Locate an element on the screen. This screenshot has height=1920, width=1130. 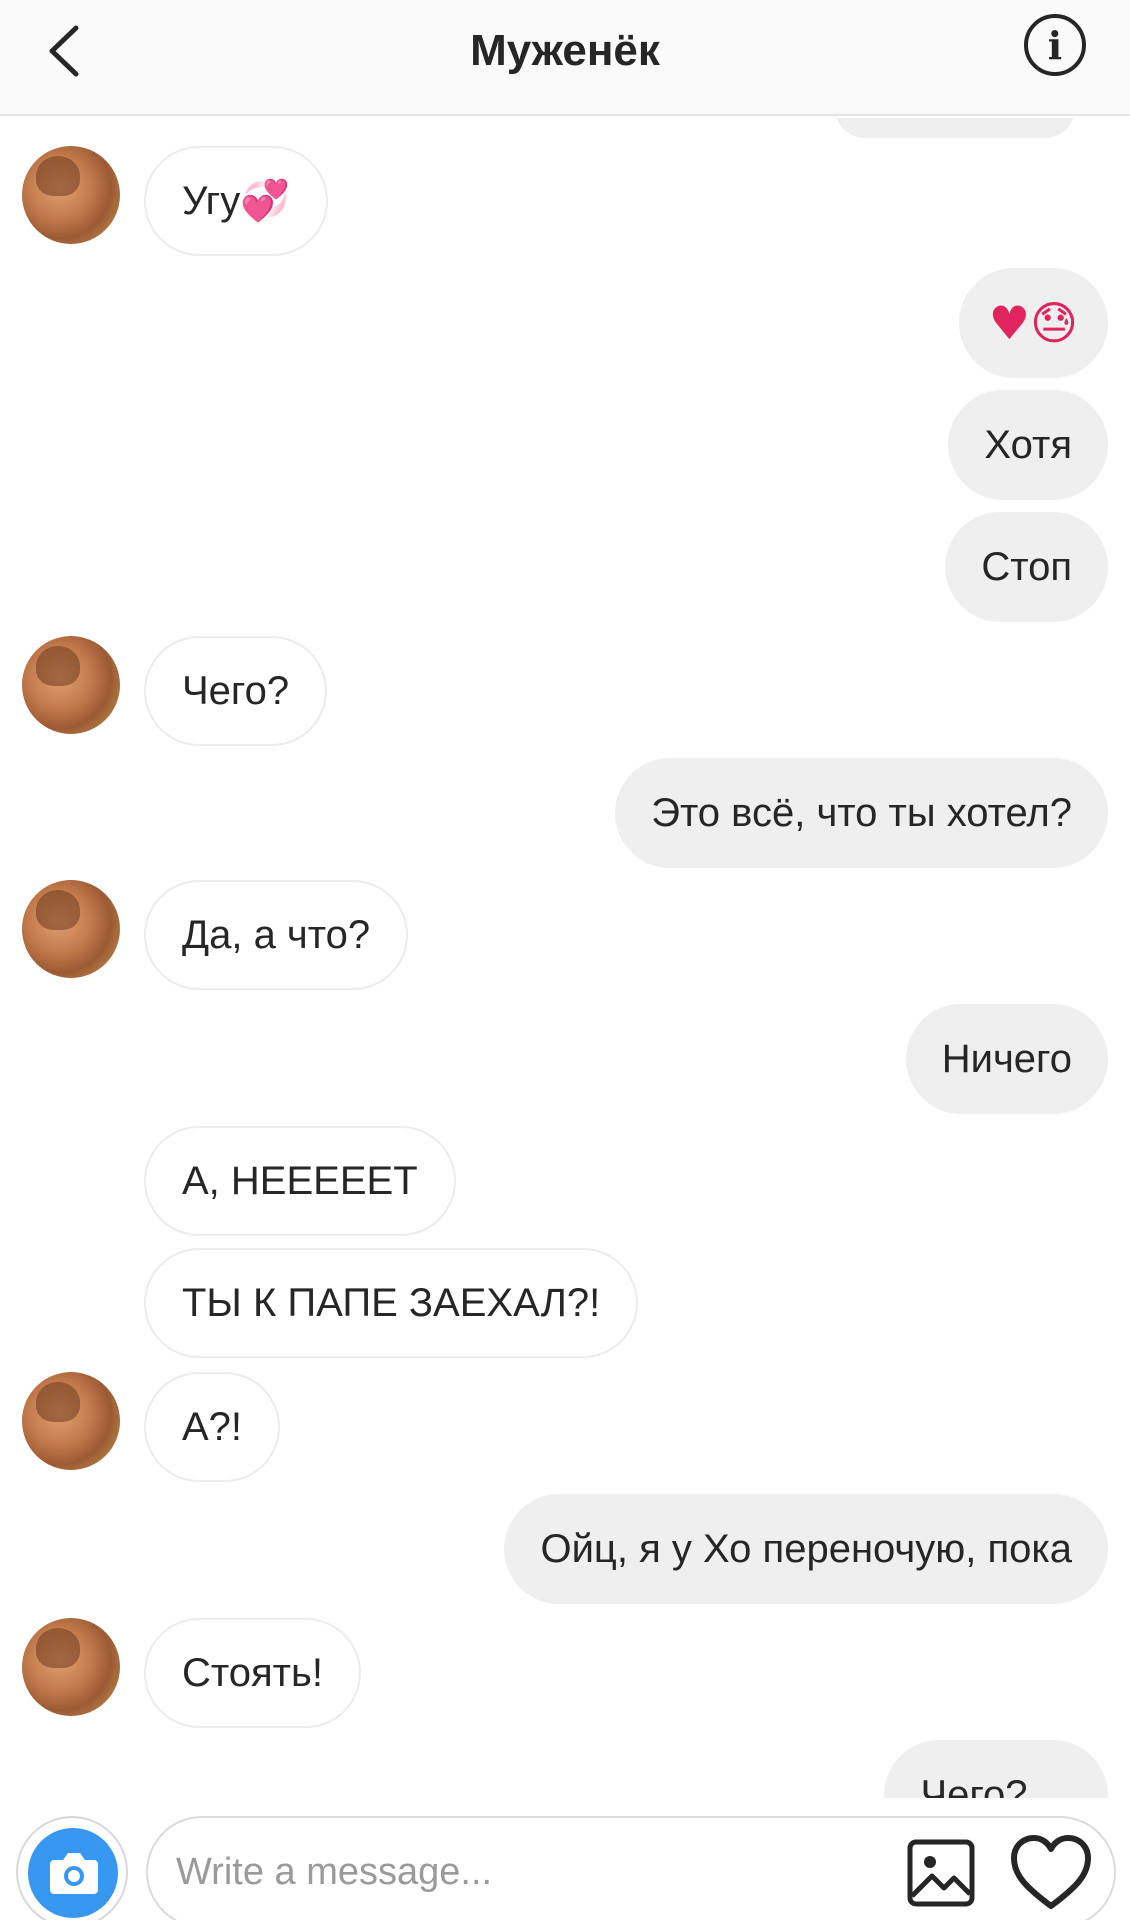
message-row: Да, а что? is located at coordinates (565, 928).